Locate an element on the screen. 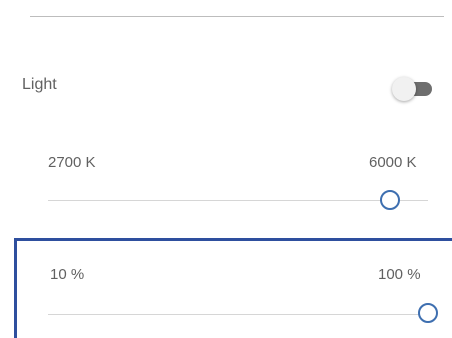 This screenshot has height=338, width=452. color-temperature-track is located at coordinates (238, 200).